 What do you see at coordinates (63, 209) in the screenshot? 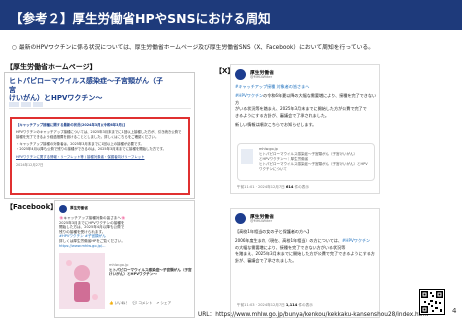
I see `facebook-avatar` at bounding box center [63, 209].